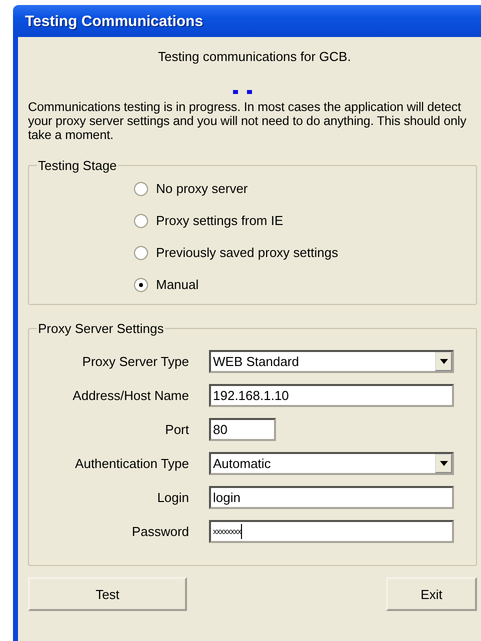 The height and width of the screenshot is (641, 481). What do you see at coordinates (114, 21) in the screenshot?
I see `window-title: Testing Communications` at bounding box center [114, 21].